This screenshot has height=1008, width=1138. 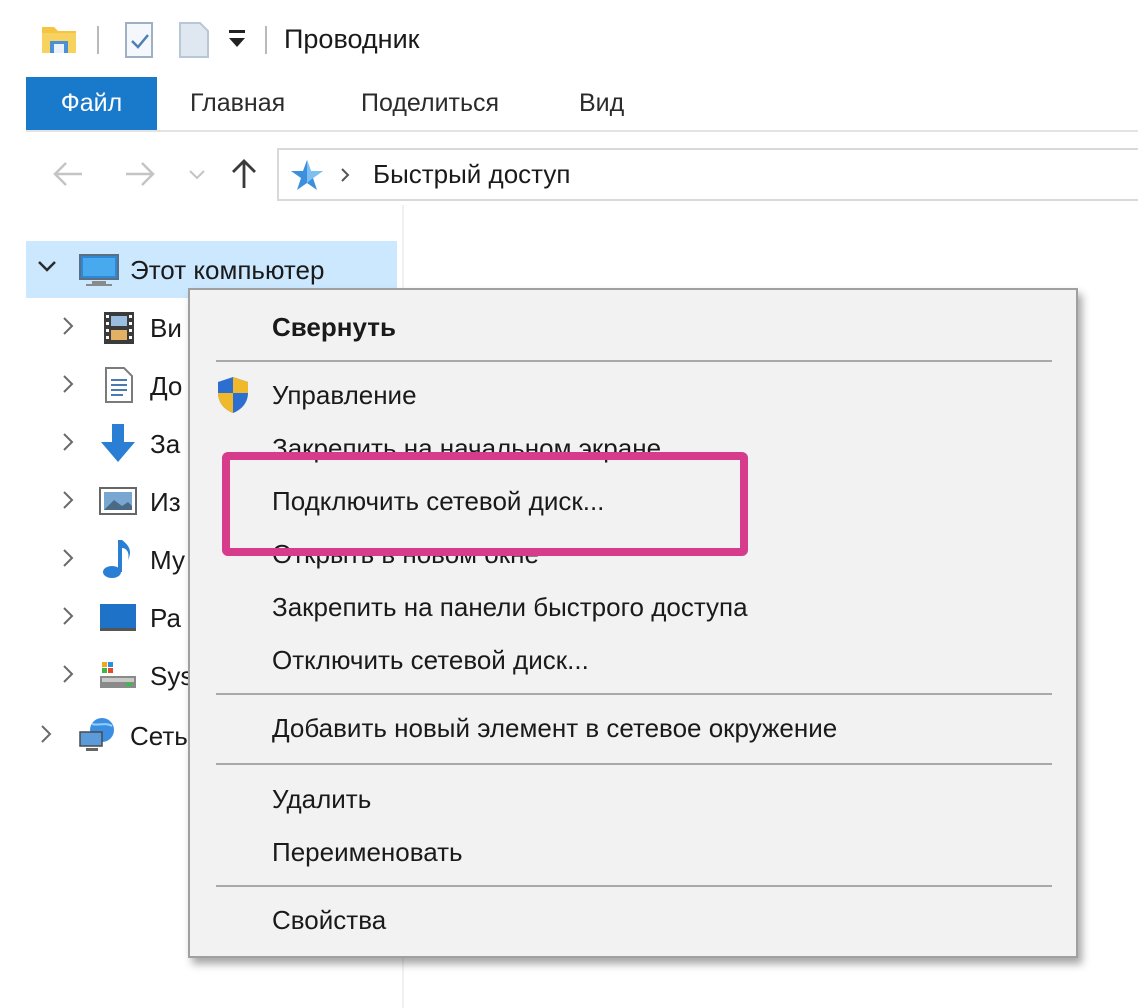 I want to click on quick-access-star-icon, so click(x=307, y=177).